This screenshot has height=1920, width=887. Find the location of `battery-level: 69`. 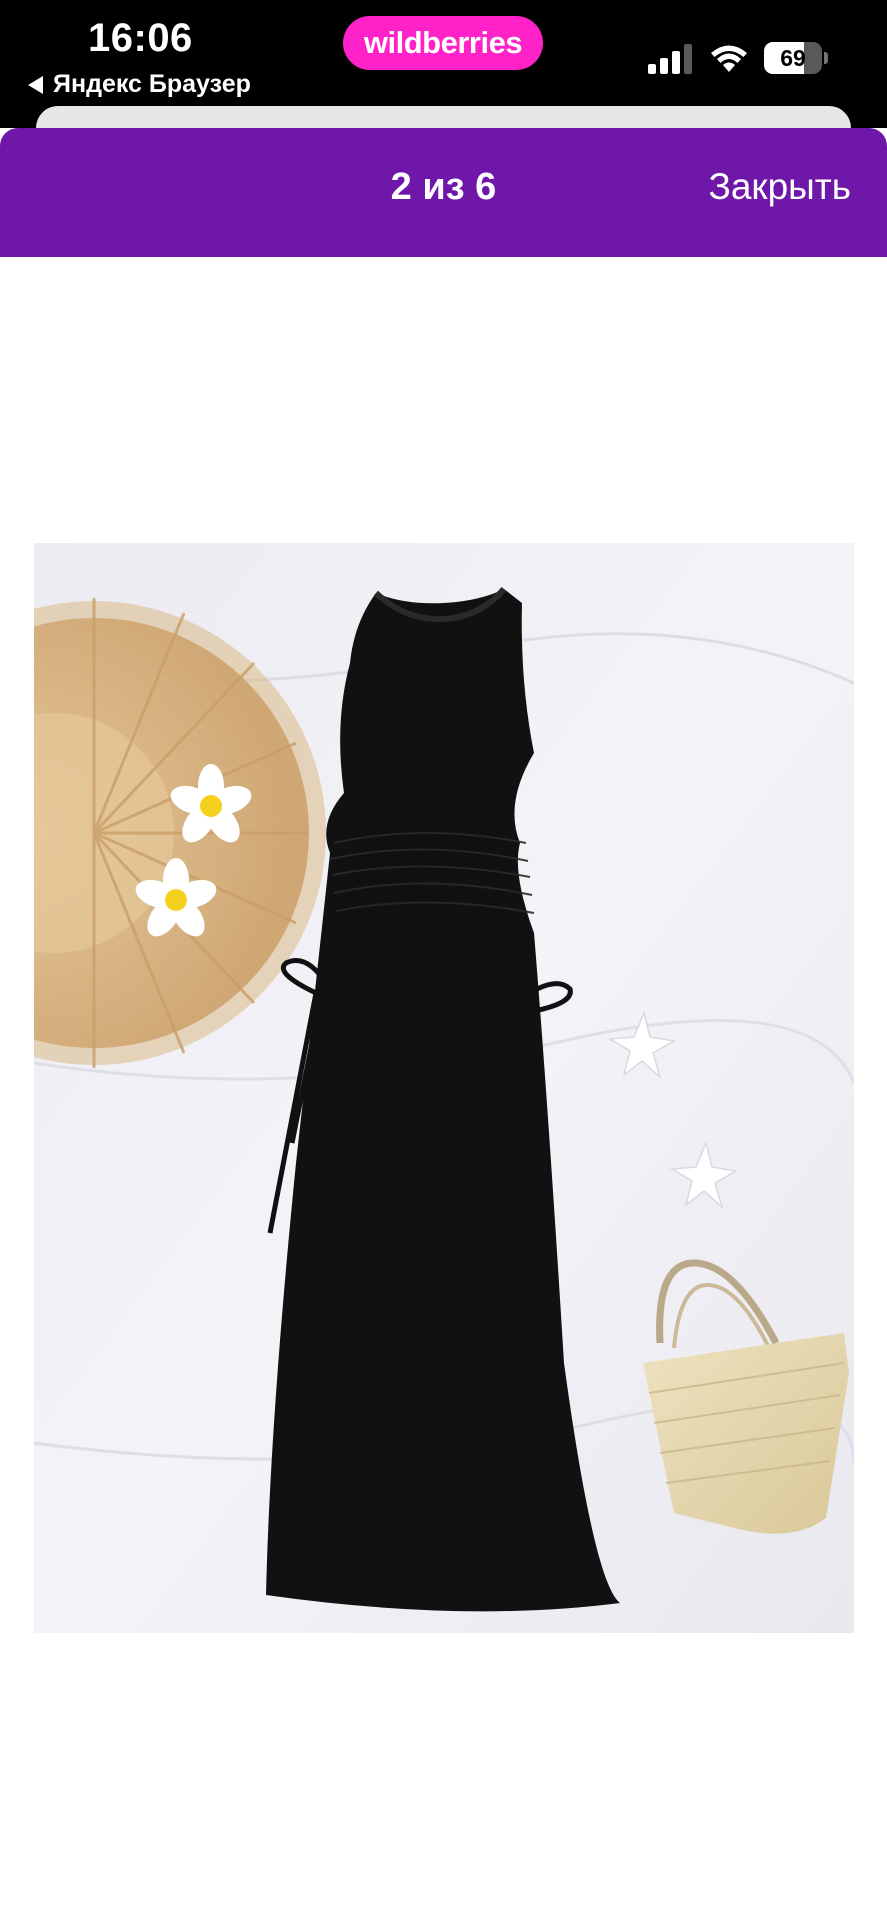

battery-level: 69 is located at coordinates (793, 57).